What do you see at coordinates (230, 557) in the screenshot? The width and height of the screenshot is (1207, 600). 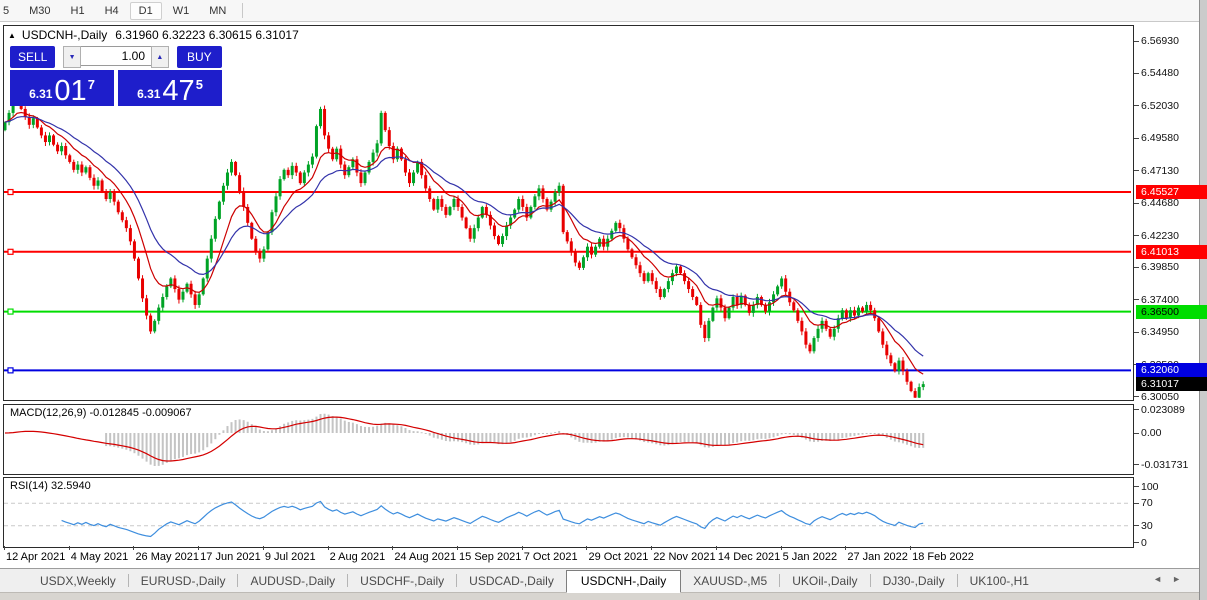 I see `date-axis-label: 17 Jun 2021` at bounding box center [230, 557].